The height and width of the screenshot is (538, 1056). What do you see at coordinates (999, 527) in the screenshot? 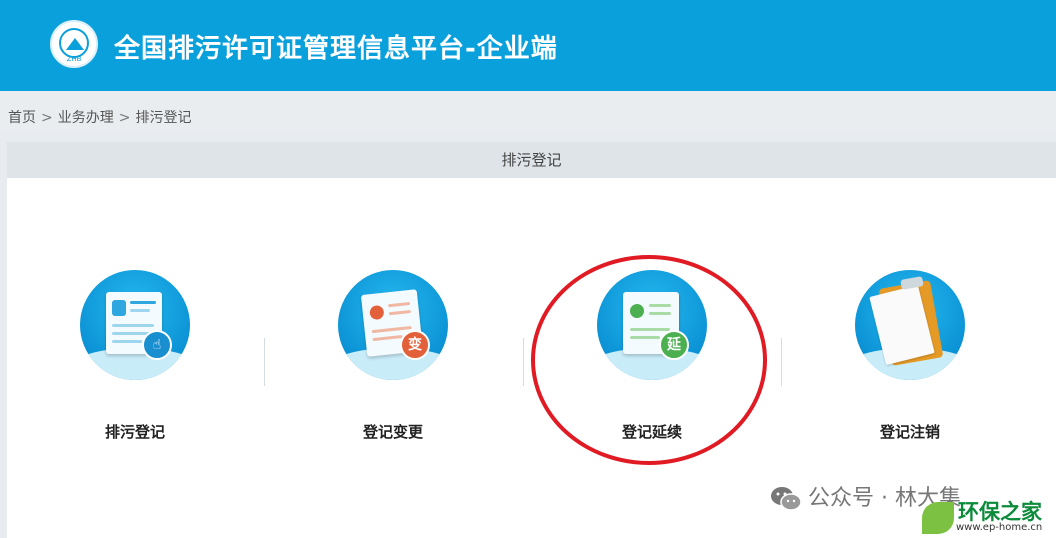
I see `site-url: www.ep-home.cn` at bounding box center [999, 527].